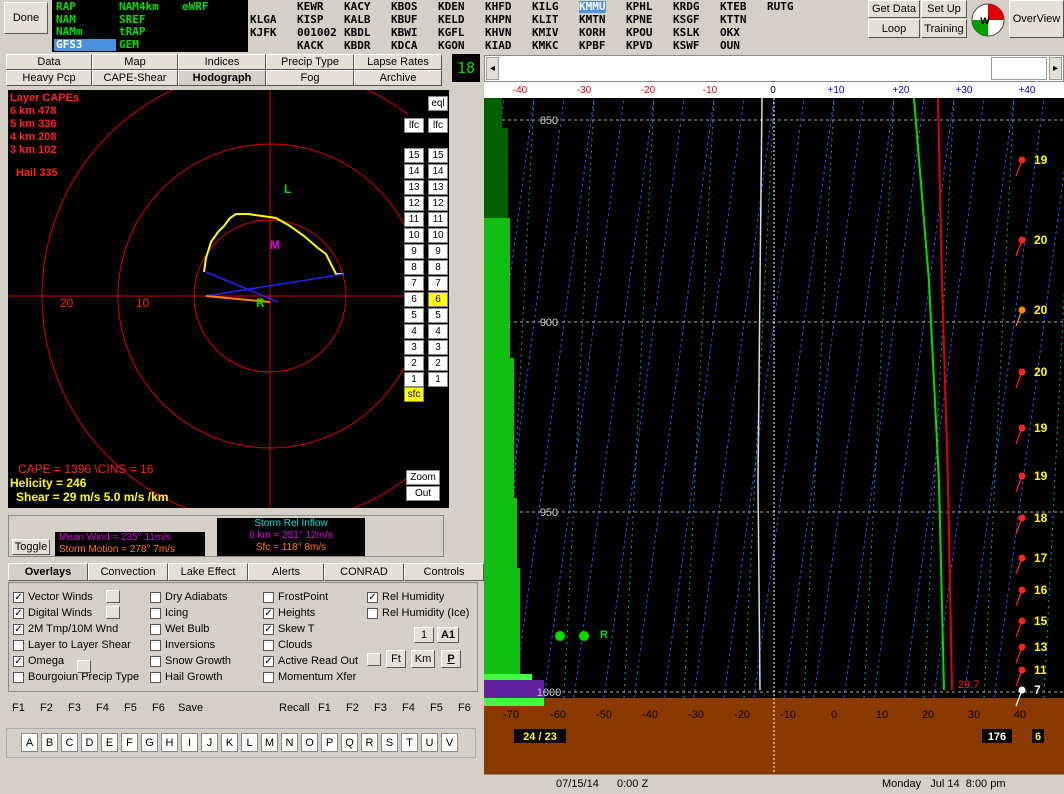 Image resolution: width=1064 pixels, height=794 pixels. Describe the element at coordinates (414, 171) in the screenshot. I see `level-left-14: 14` at that location.